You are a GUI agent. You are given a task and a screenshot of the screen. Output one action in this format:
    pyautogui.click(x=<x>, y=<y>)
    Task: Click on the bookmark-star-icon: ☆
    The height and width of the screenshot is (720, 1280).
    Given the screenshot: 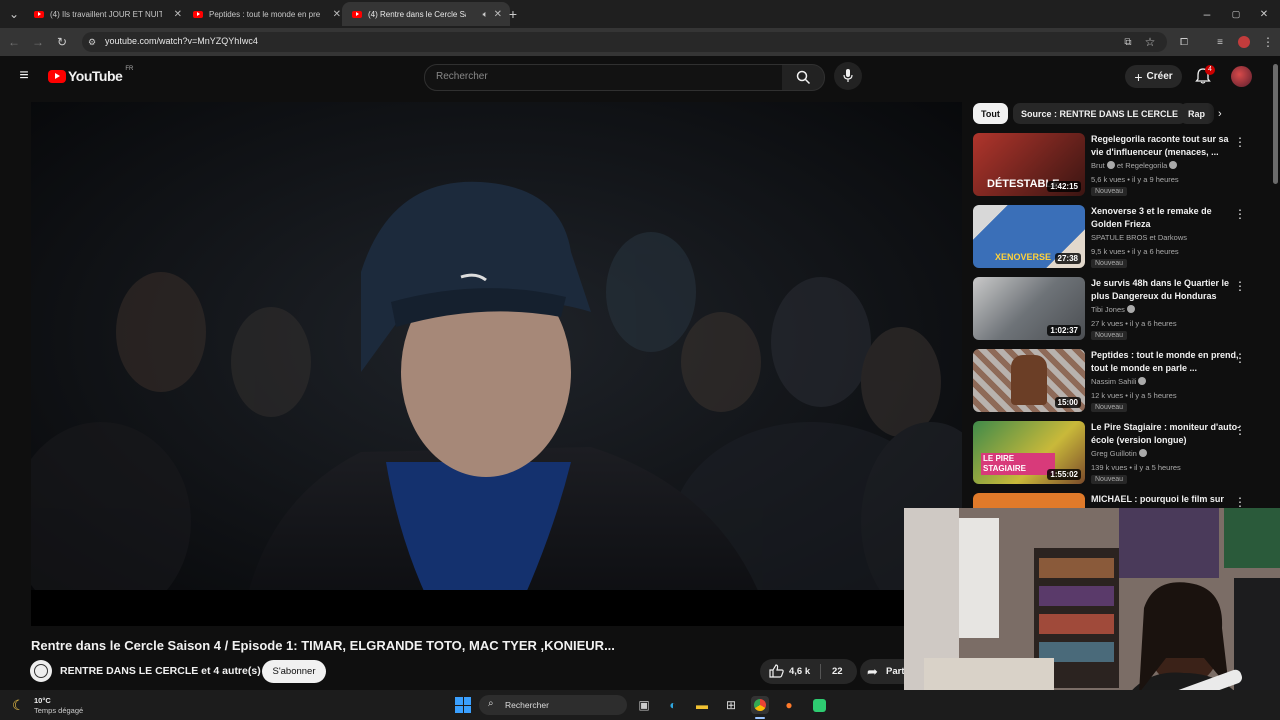 What is the action you would take?
    pyautogui.click(x=1150, y=42)
    